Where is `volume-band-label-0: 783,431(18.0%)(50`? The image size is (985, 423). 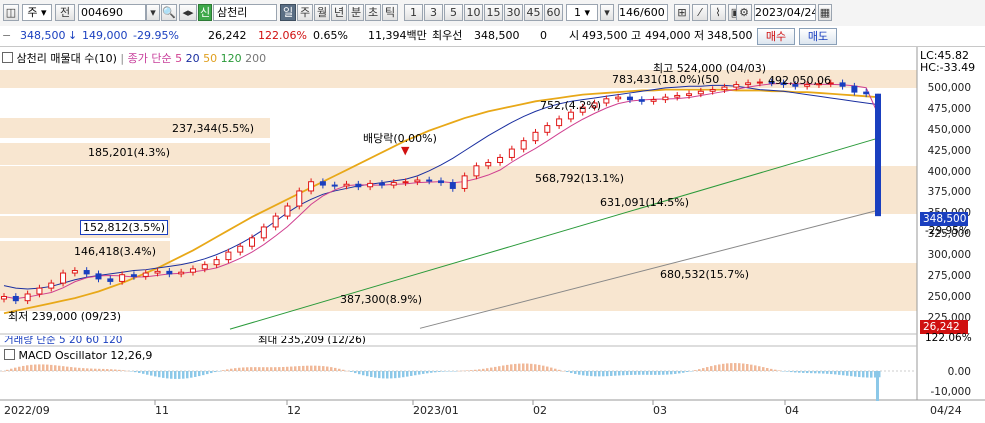
volume-band-label-0: 783,431(18.0%)(50 is located at coordinates (666, 79).